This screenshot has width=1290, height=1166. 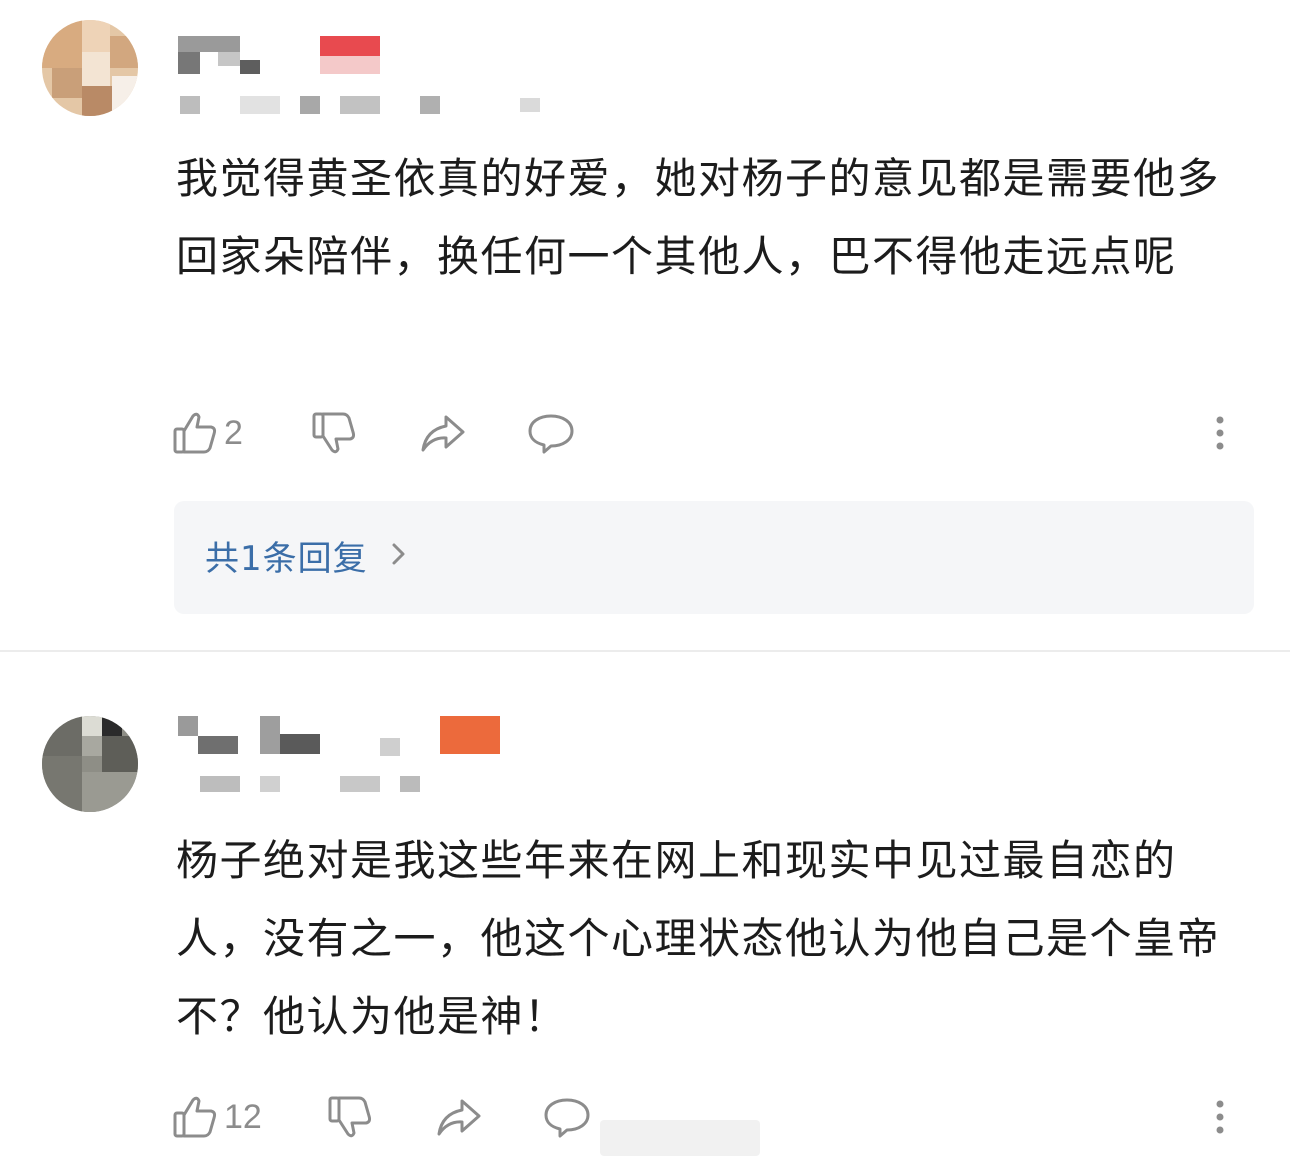 What do you see at coordinates (710, 433) in the screenshot?
I see `comment-actions: 2` at bounding box center [710, 433].